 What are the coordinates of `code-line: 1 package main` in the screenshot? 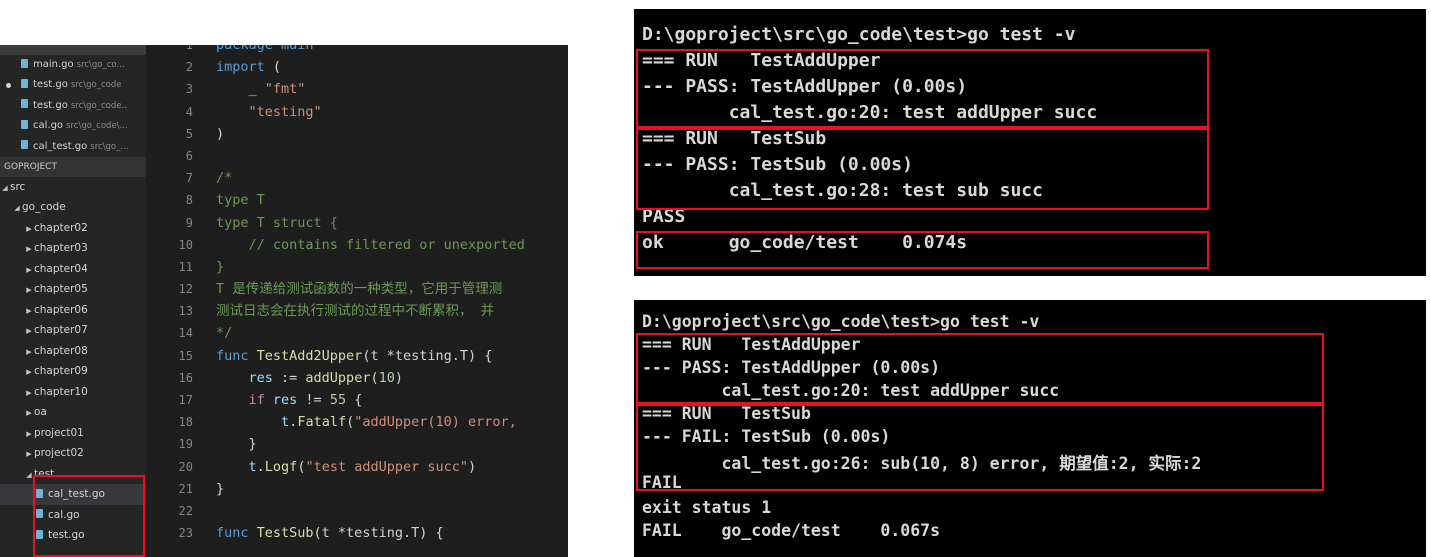 It's located at (357, 50).